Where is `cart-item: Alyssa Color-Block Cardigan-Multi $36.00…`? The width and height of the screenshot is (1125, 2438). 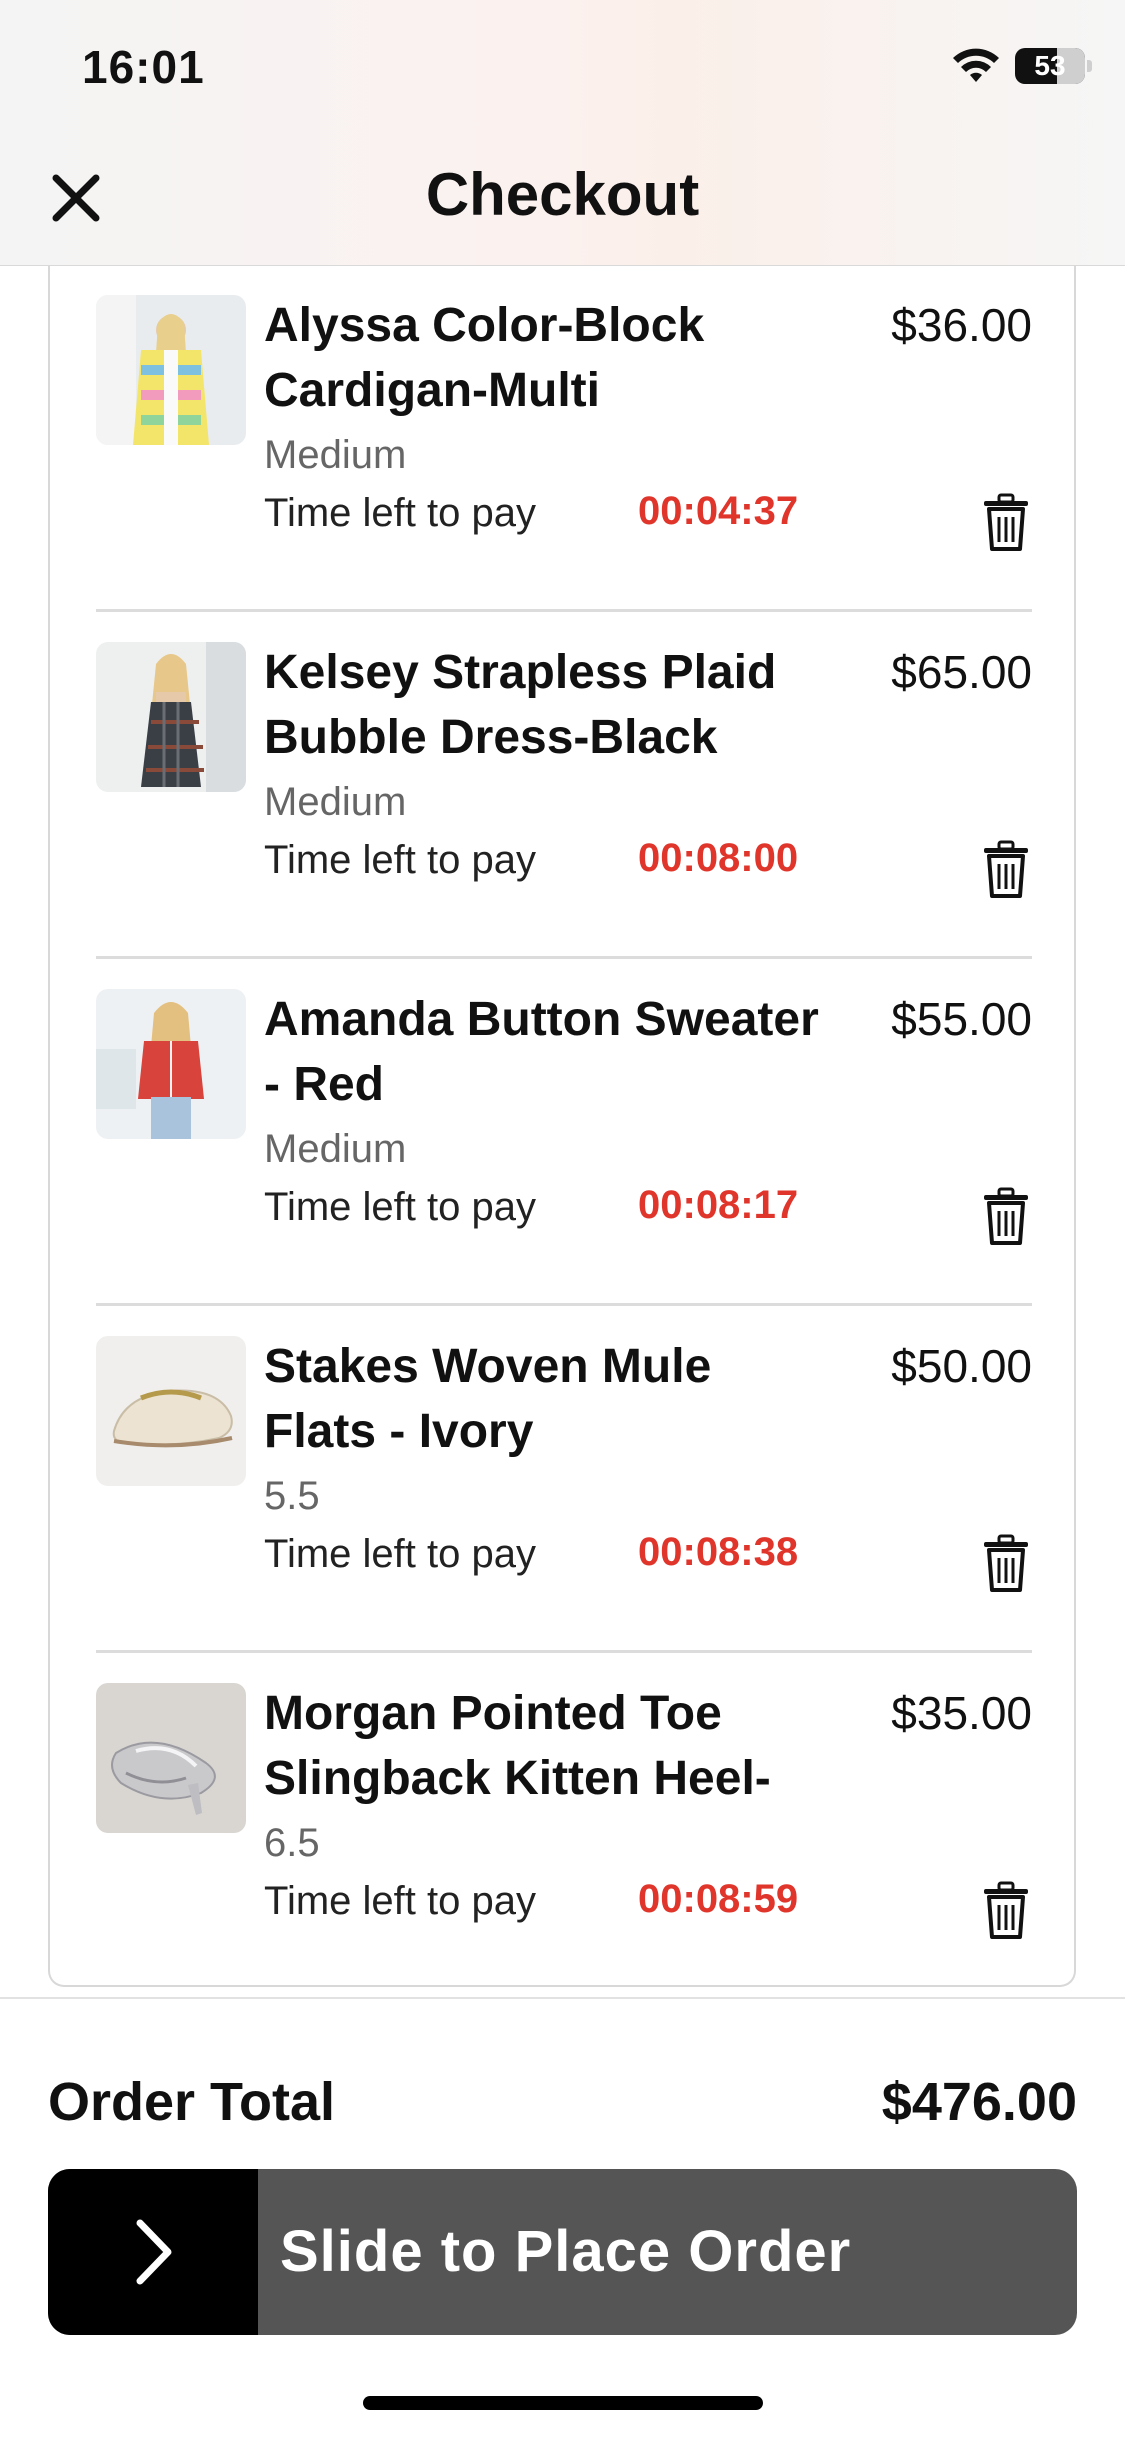
cart-item: Alyssa Color-Block Cardigan-Multi $36.00… is located at coordinates (564, 438).